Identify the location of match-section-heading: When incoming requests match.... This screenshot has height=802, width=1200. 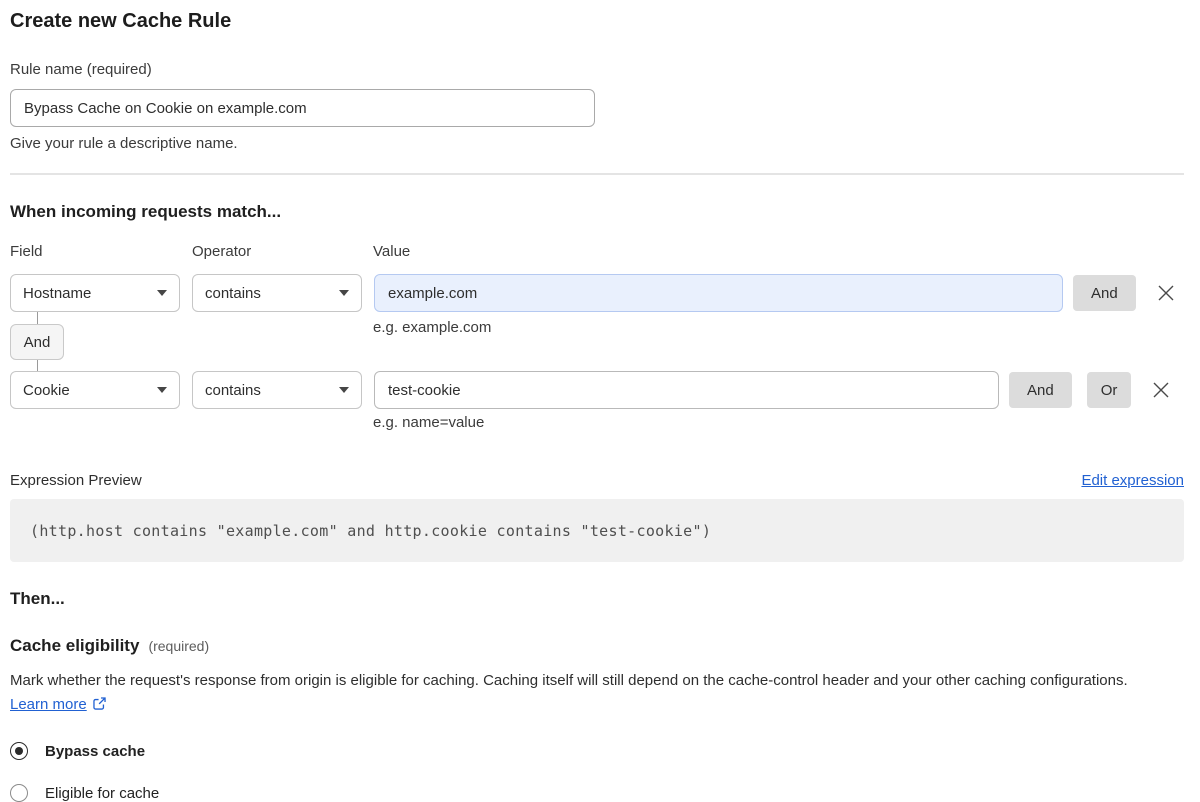
(146, 211).